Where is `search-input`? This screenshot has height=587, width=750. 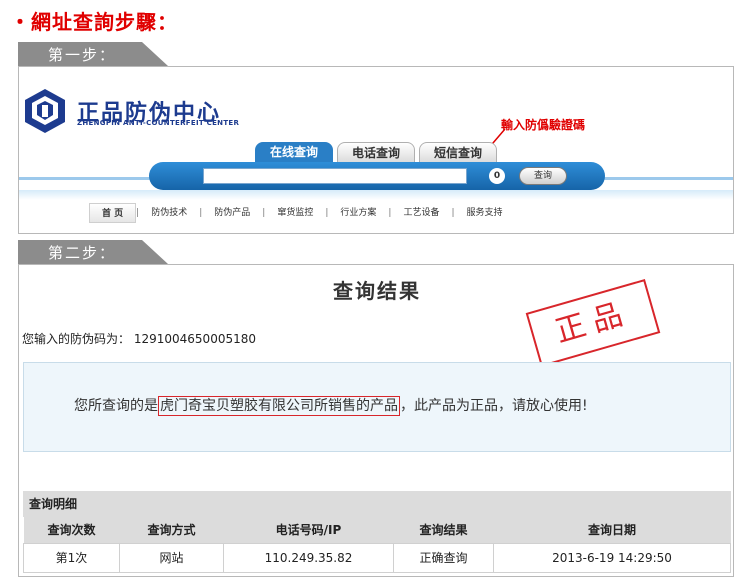 search-input is located at coordinates (335, 176).